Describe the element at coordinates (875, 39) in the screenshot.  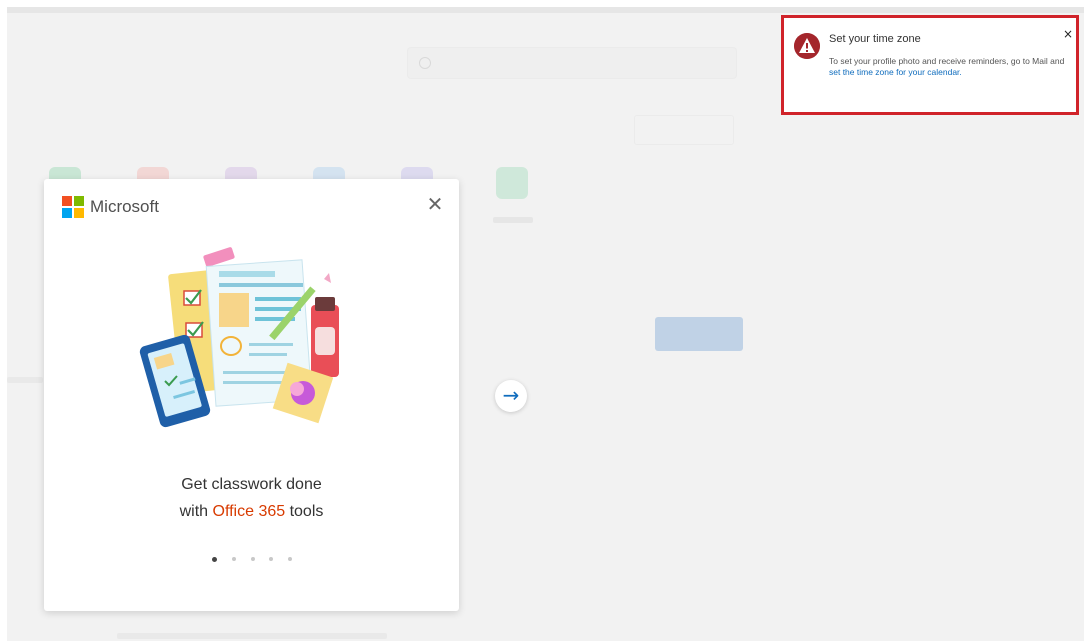
I see `notification-title: Set your time zone` at that location.